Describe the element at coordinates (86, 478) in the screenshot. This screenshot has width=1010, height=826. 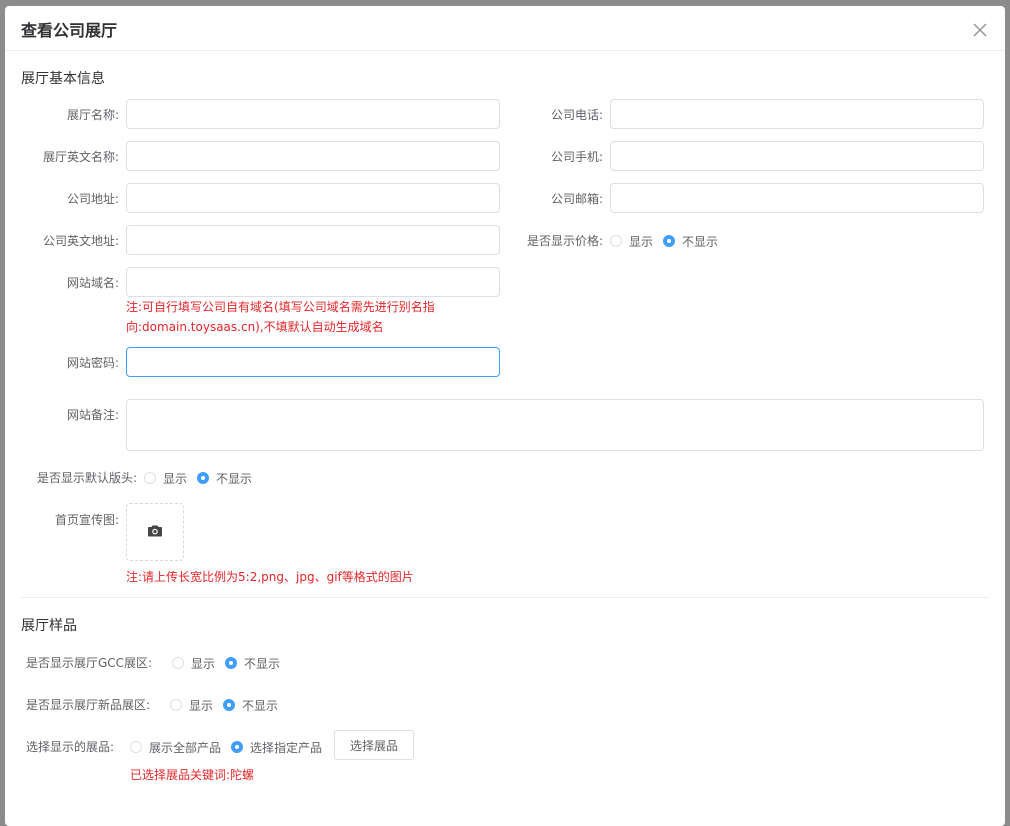
I see `show-header-label: 是否显示默认版头:` at that location.